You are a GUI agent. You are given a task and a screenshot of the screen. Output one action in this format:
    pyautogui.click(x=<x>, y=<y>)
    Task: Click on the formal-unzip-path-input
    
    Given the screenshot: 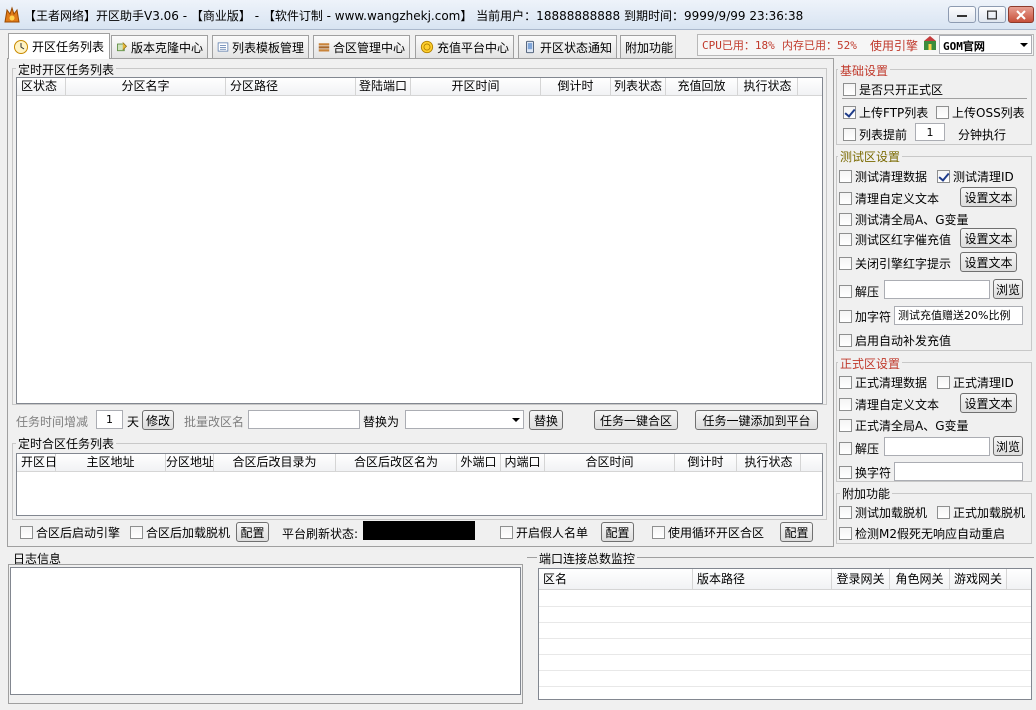 What is the action you would take?
    pyautogui.click(x=937, y=446)
    